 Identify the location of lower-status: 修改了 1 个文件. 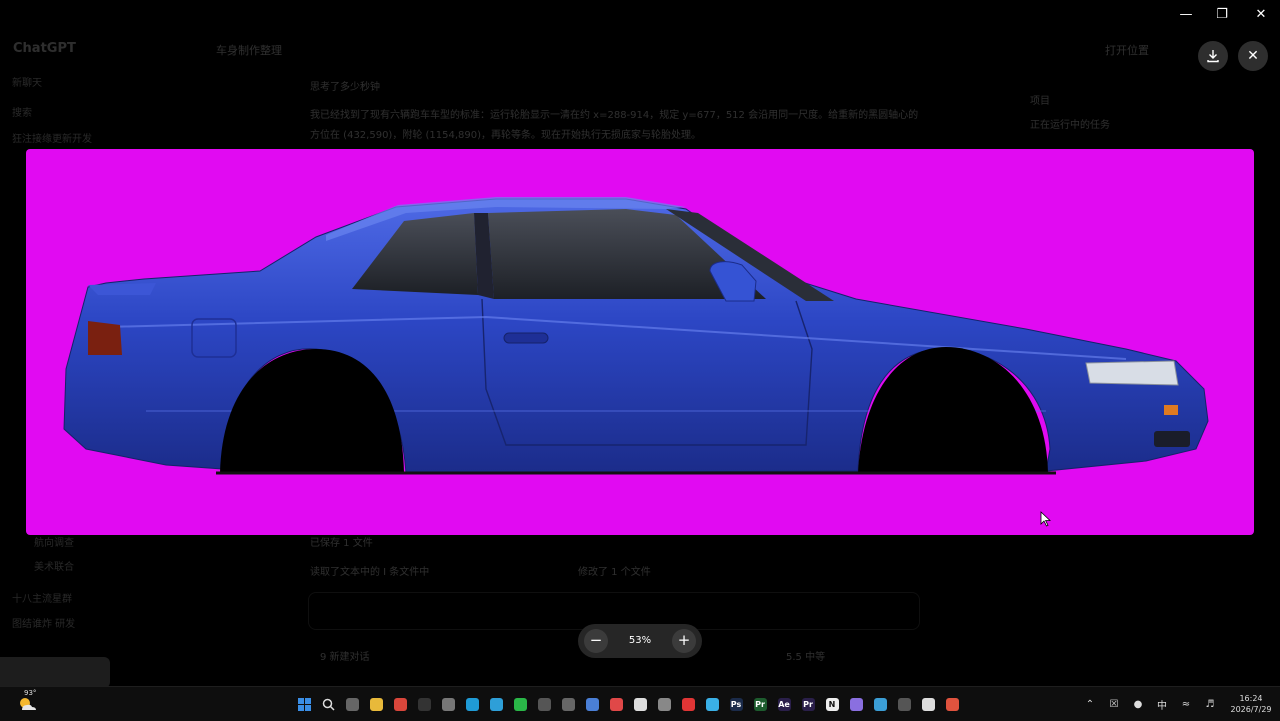
(614, 572).